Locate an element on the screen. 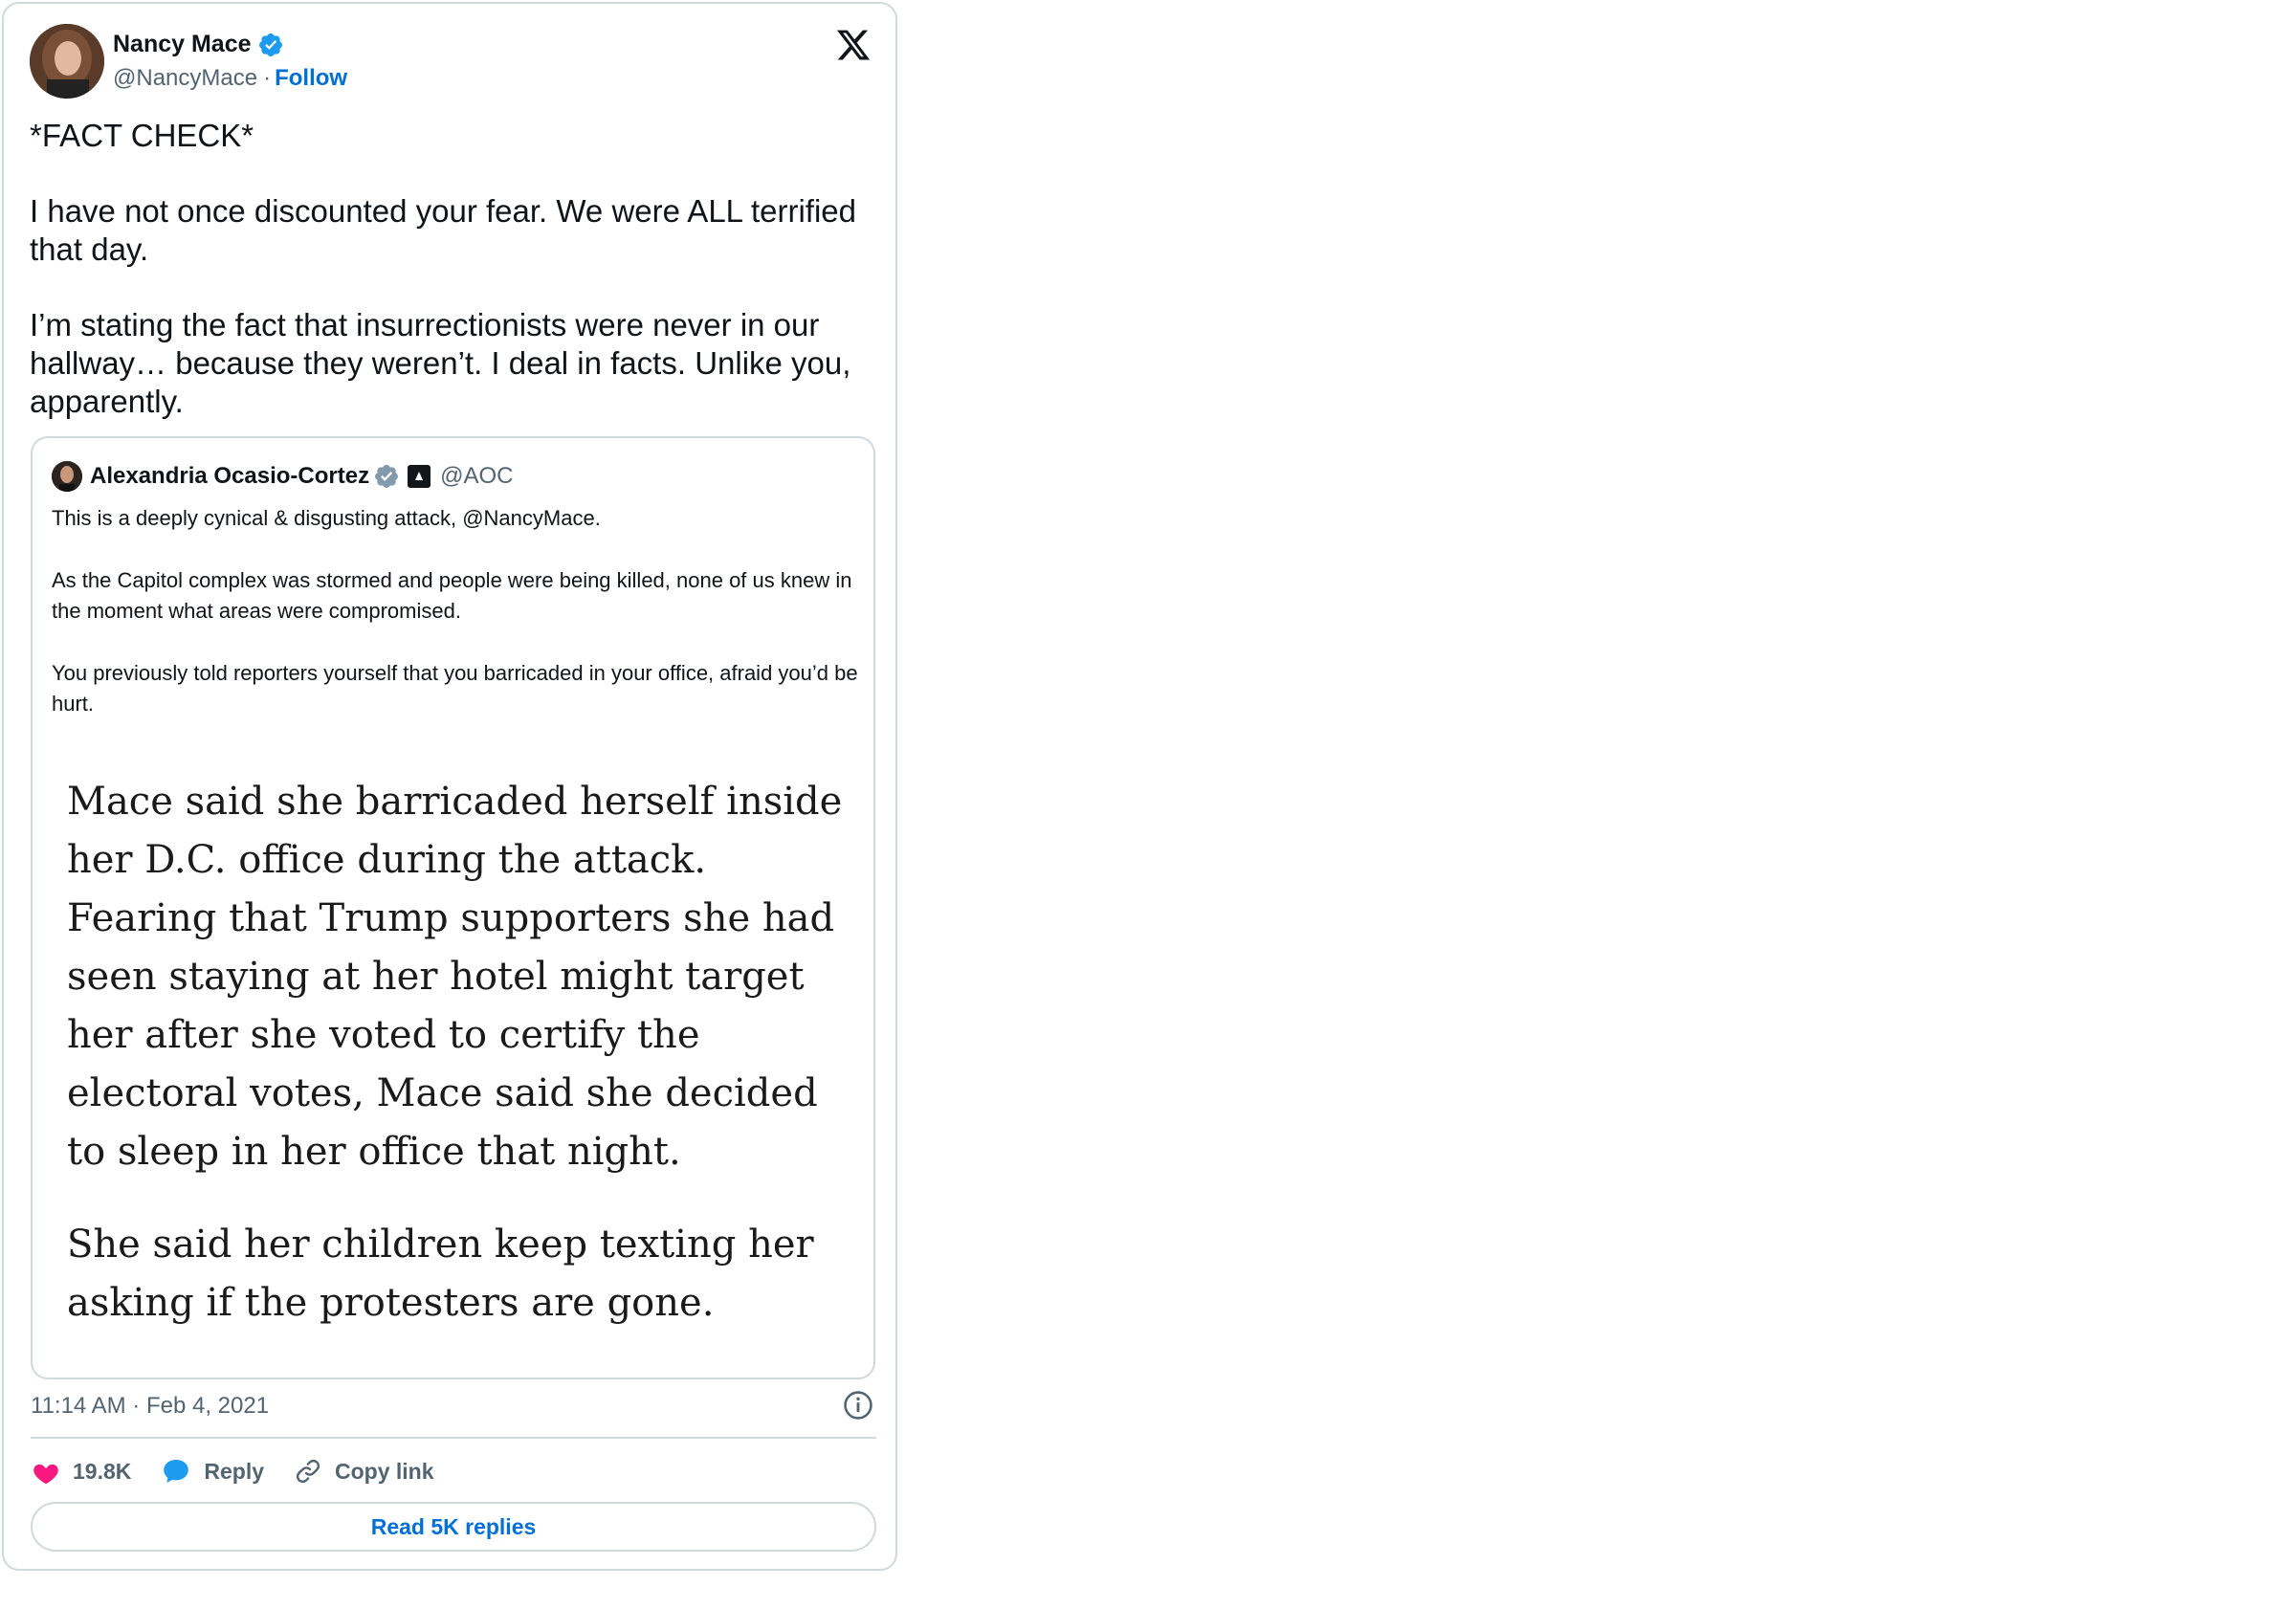 The image size is (2296, 1609). divider is located at coordinates (454, 1438).